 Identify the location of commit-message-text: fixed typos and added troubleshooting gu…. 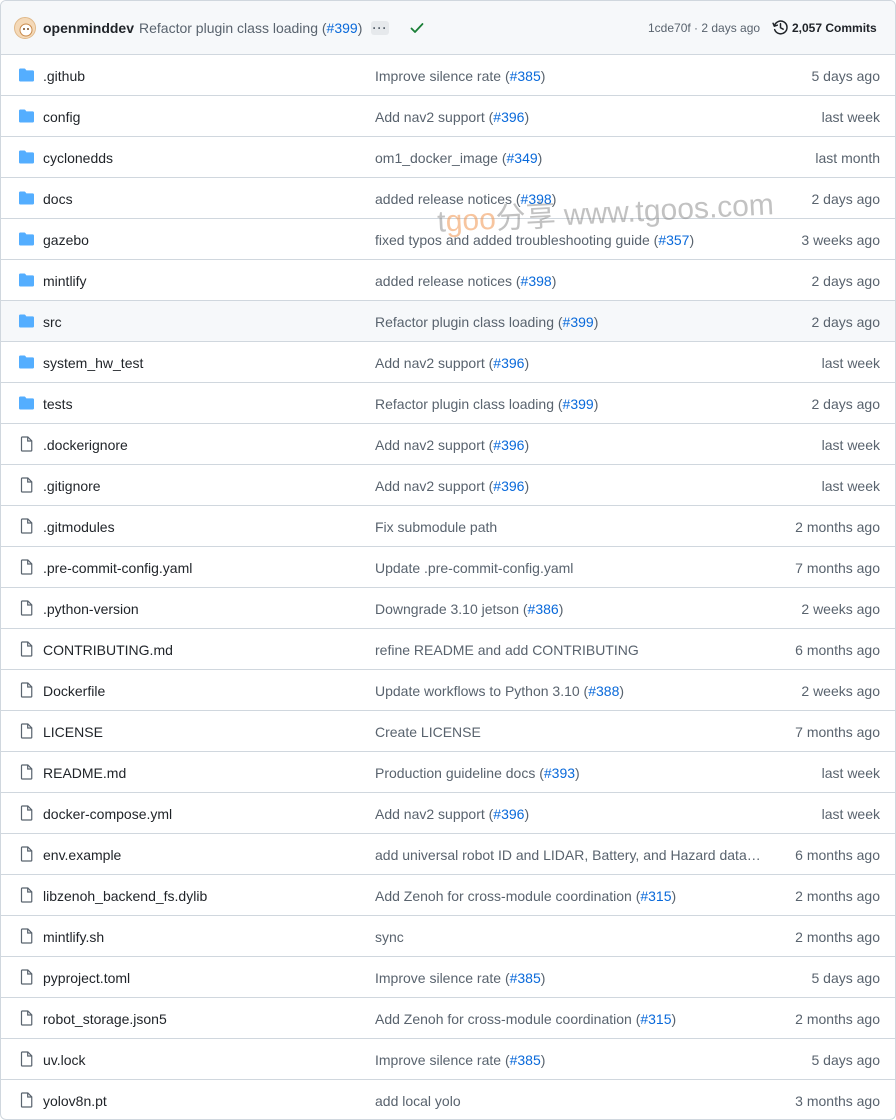
(516, 240).